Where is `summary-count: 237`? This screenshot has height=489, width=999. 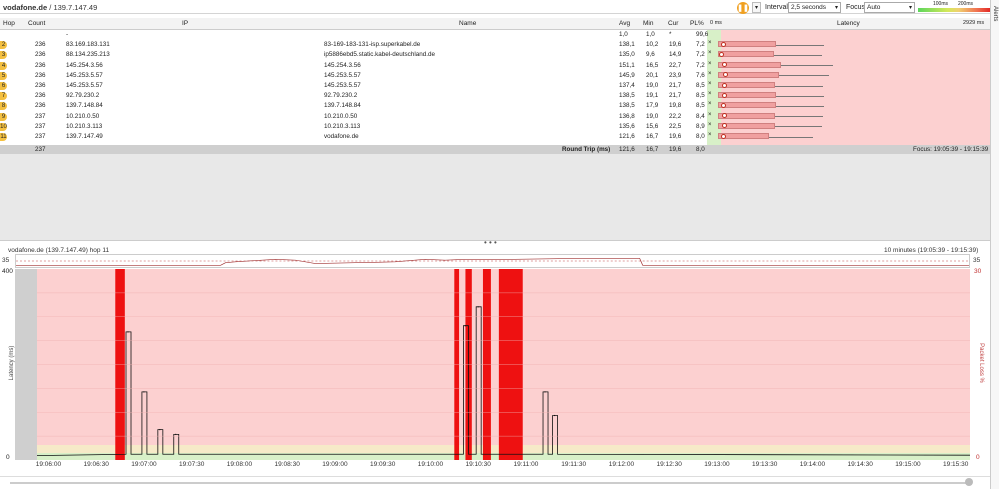
summary-count: 237 is located at coordinates (40, 149).